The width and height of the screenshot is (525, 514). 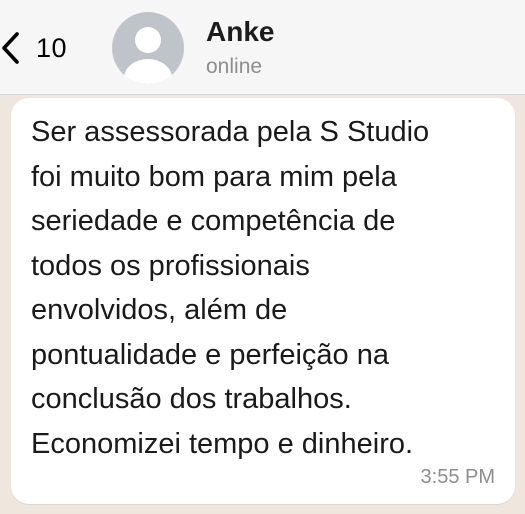 I want to click on back-button: 10, so click(x=33, y=48).